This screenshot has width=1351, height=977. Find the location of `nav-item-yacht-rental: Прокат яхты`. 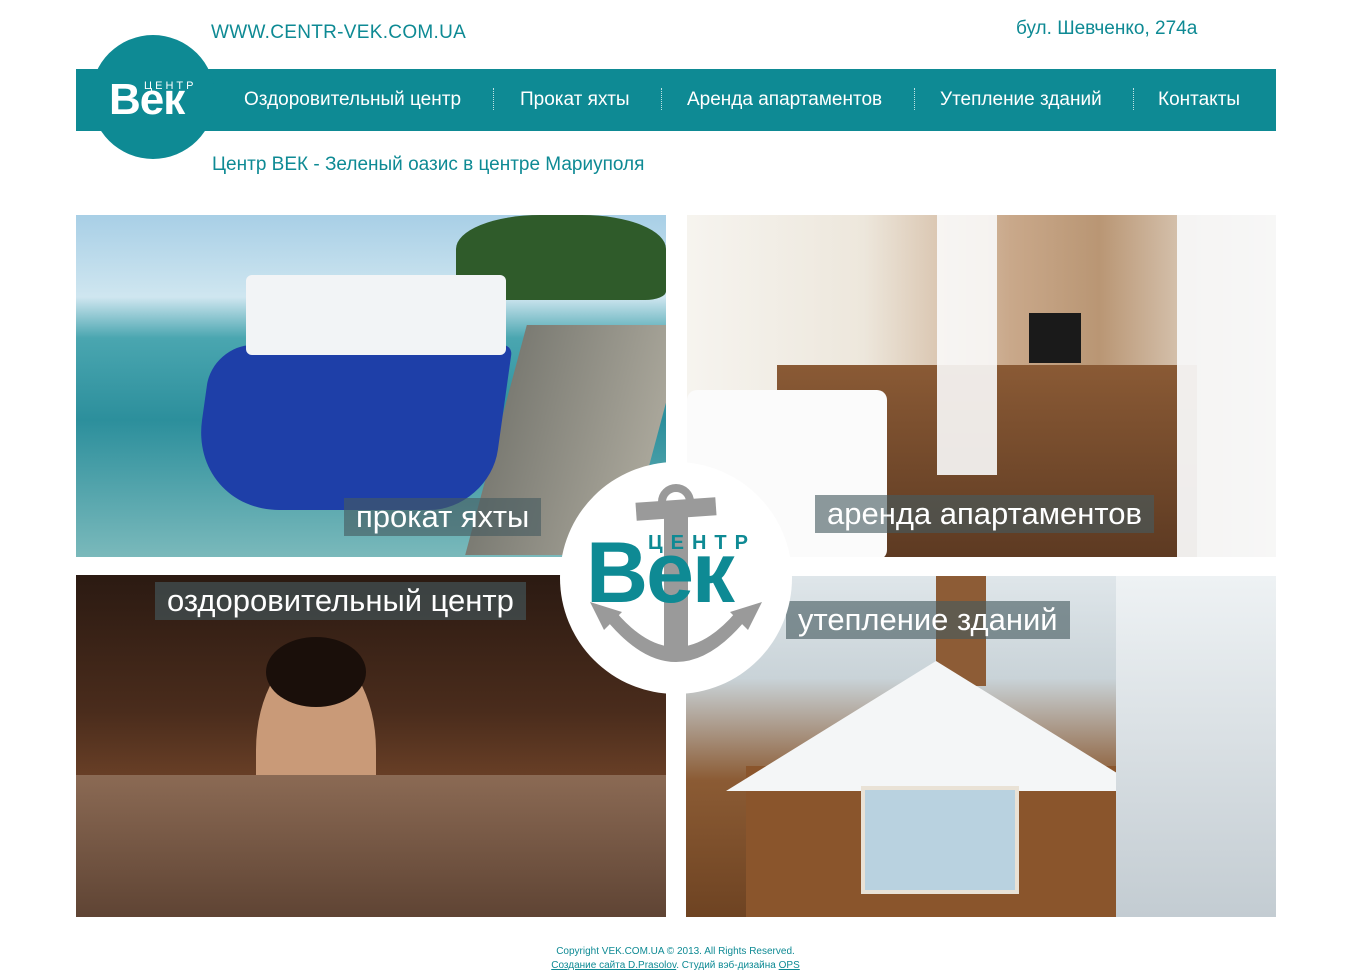

nav-item-yacht-rental: Прокат яхты is located at coordinates (575, 100).